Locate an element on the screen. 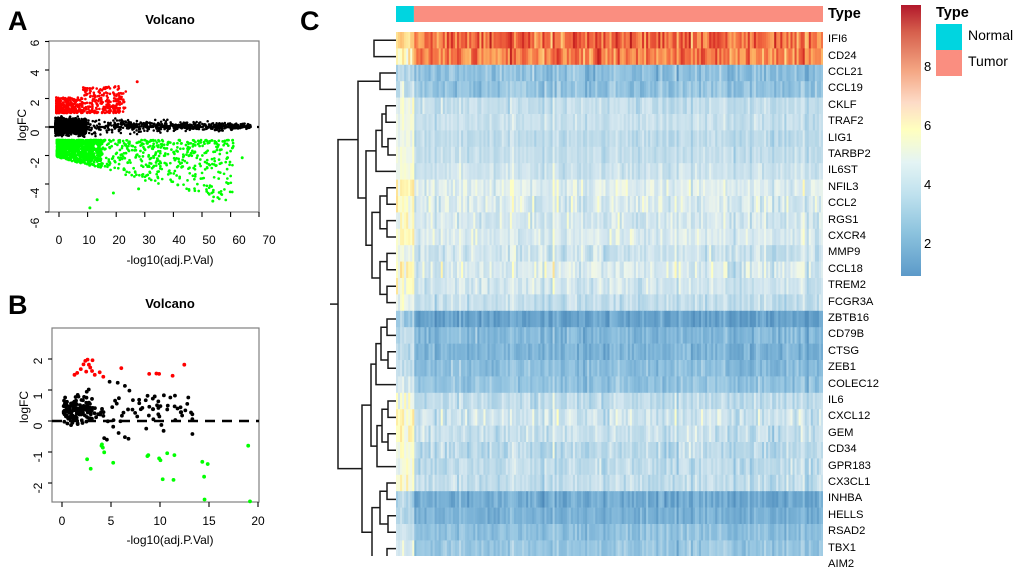  gene-label-ccl18: CCL18 is located at coordinates (845, 269).